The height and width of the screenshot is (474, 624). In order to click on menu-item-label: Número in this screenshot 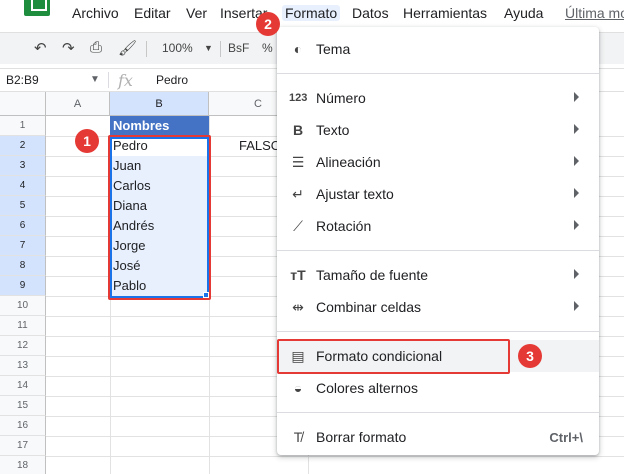, I will do `click(341, 98)`.